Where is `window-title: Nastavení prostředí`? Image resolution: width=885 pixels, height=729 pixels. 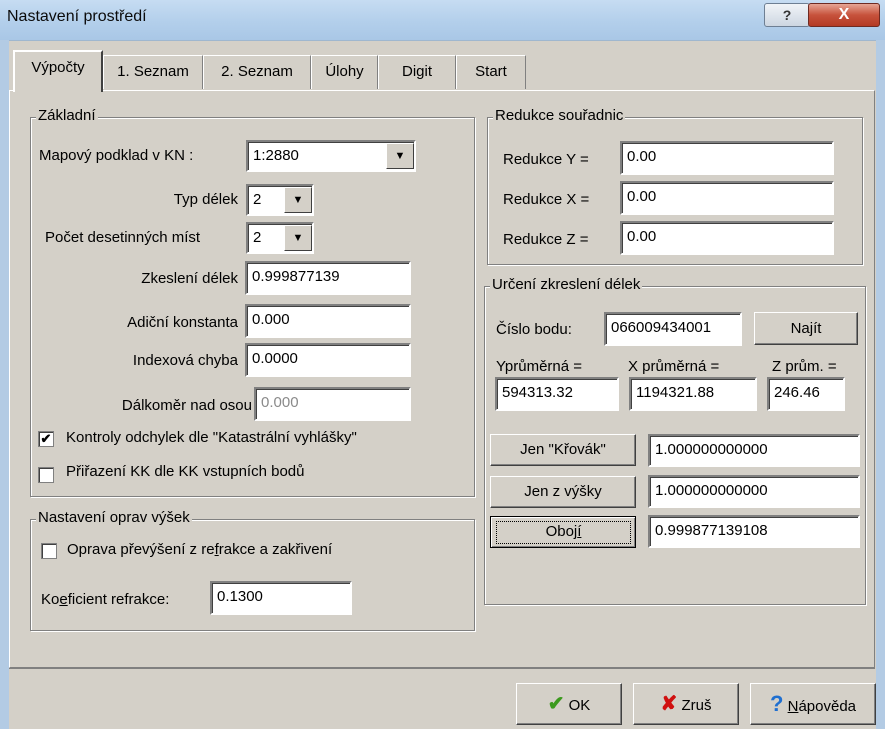 window-title: Nastavení prostředí is located at coordinates (77, 16).